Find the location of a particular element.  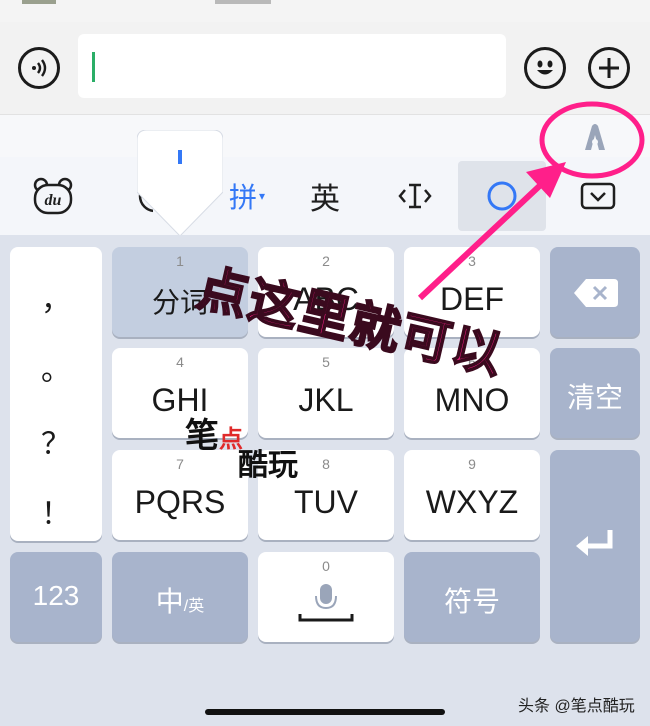

symbol-key-label: 符号 is located at coordinates (471, 601).